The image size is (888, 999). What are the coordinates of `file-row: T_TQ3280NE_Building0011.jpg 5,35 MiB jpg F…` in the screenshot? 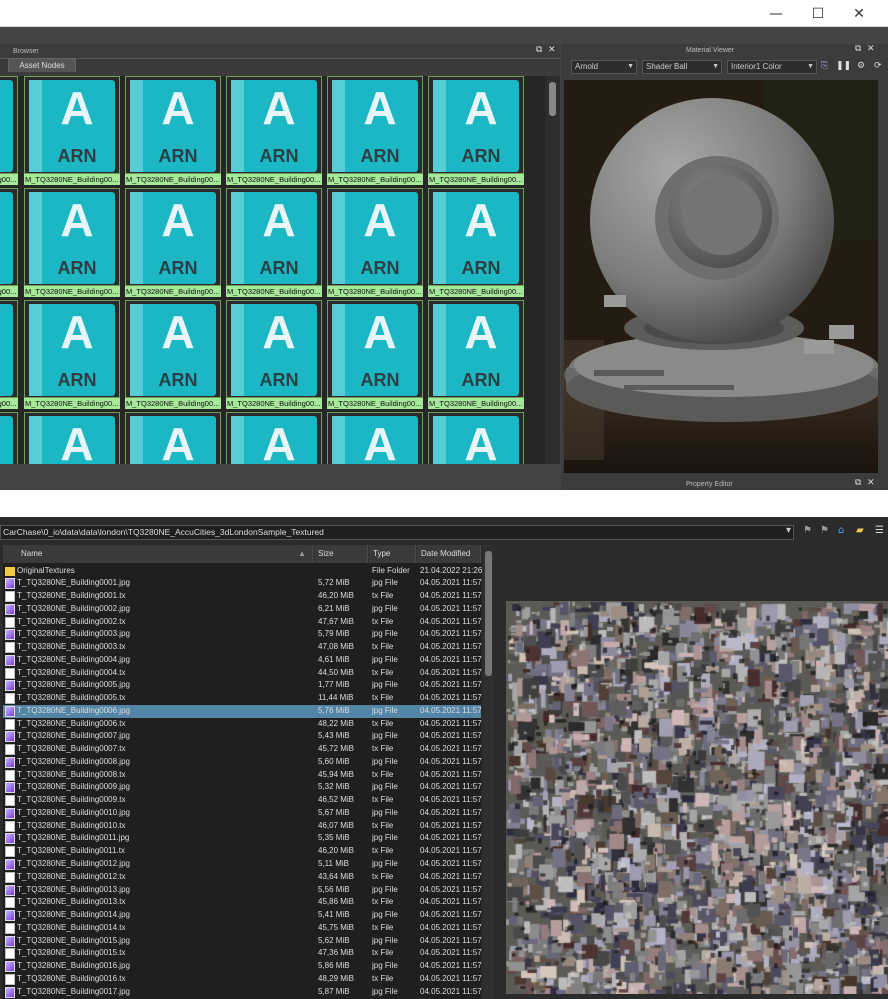 It's located at (242, 838).